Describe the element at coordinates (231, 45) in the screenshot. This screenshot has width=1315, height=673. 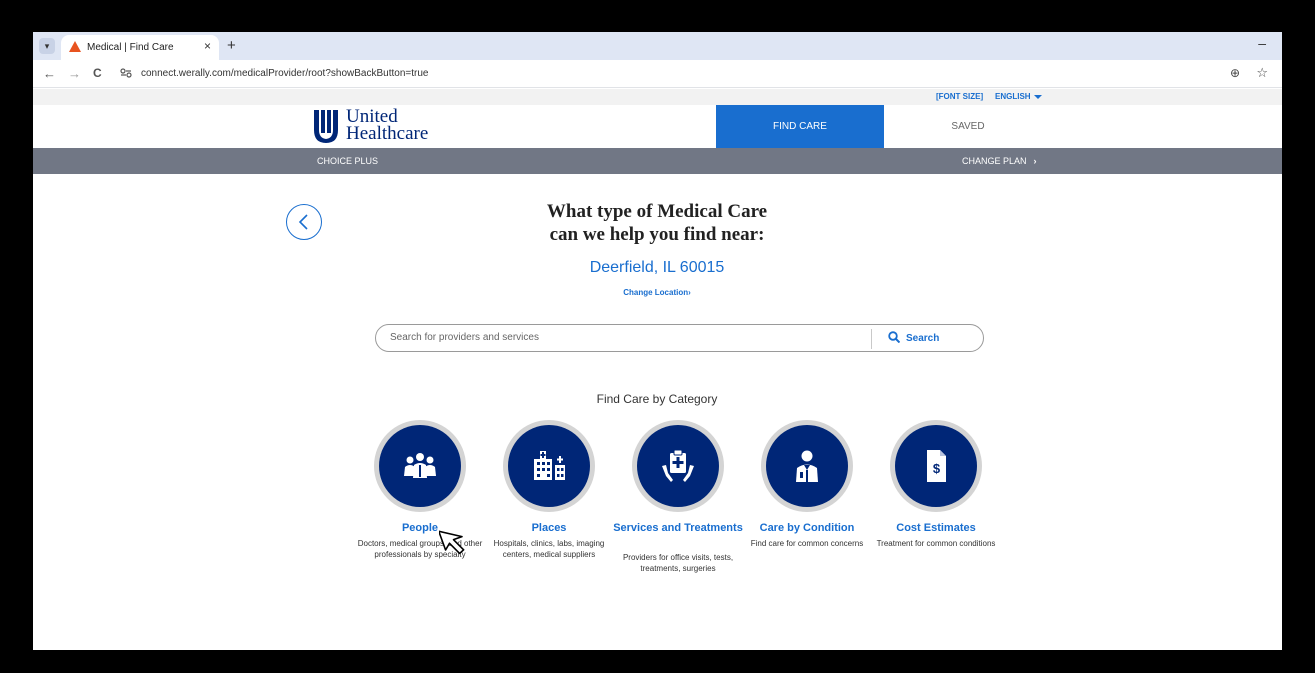
I see `new-tab-icon: +` at that location.